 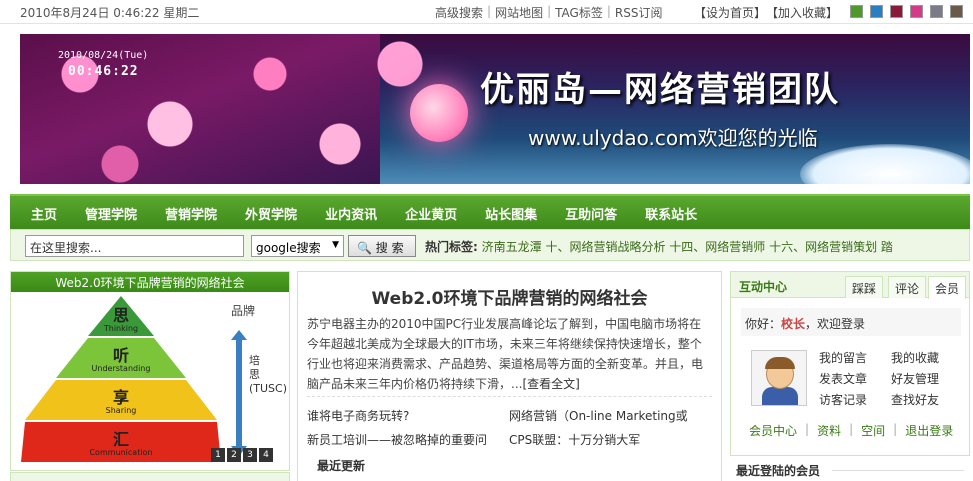 I want to click on pyramid-label-communication: 汇 Communication, so click(x=121, y=444).